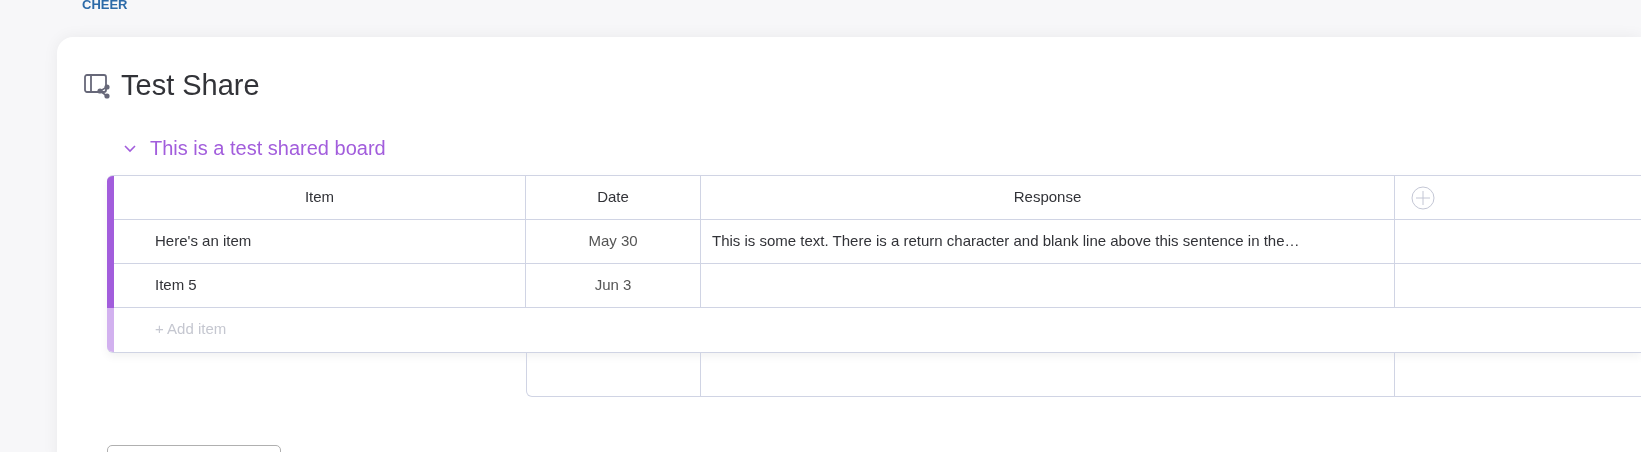  What do you see at coordinates (105, 5) in the screenshot?
I see `logo-text: CHEER` at bounding box center [105, 5].